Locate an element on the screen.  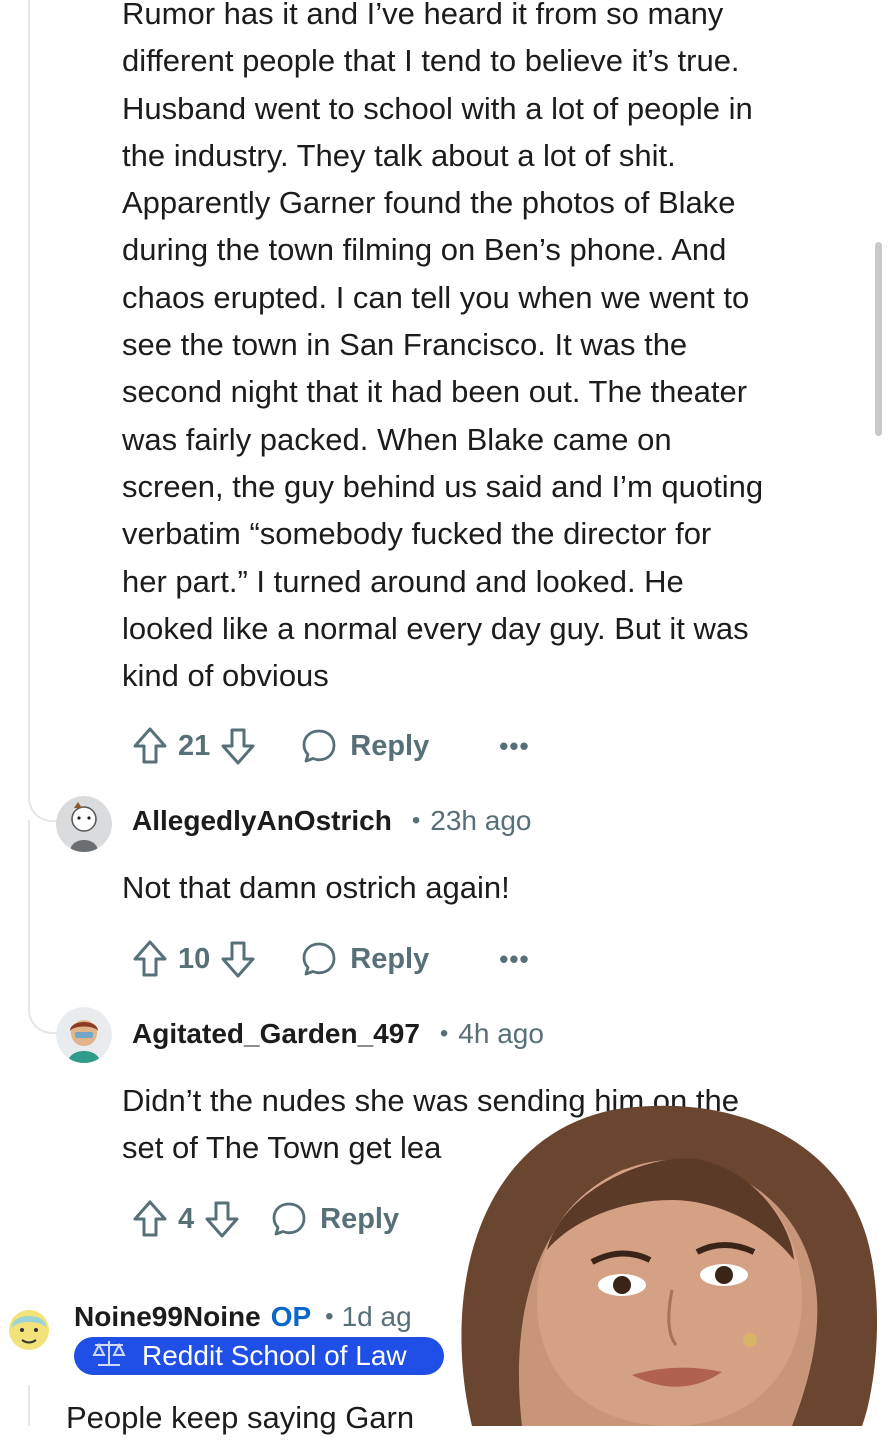
timestamp: 4h ago is located at coordinates (501, 1033).